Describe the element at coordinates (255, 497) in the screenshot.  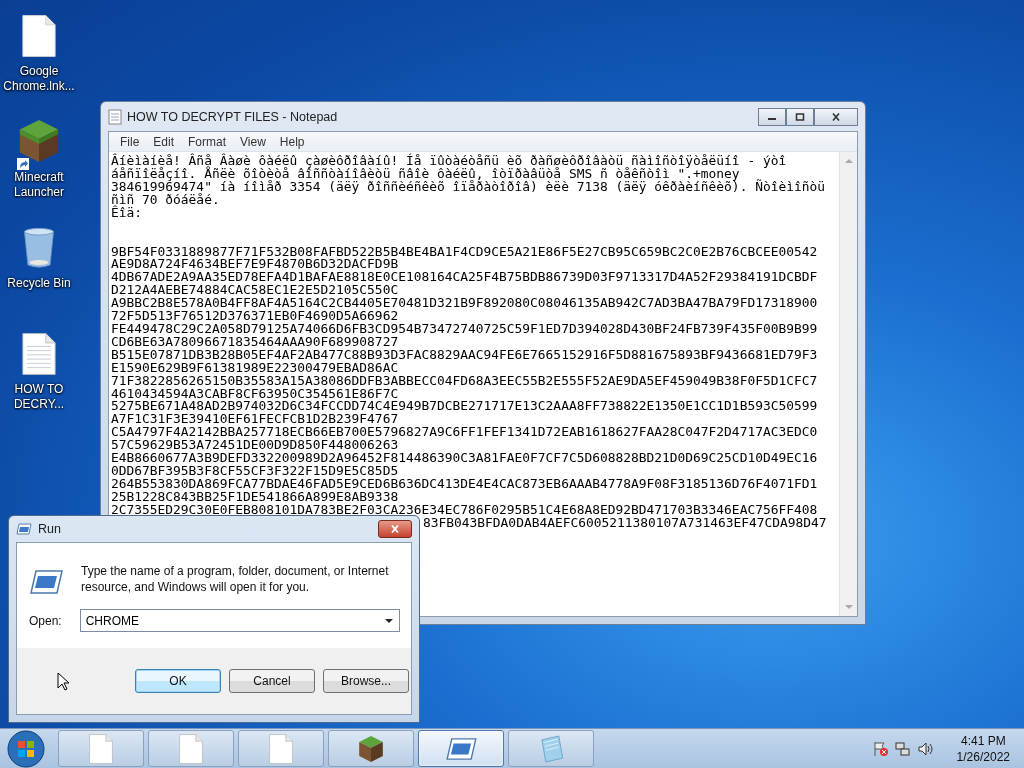
I see `text-line: 25B1228C843BB25F1DE541866A899E8AB9338` at that location.